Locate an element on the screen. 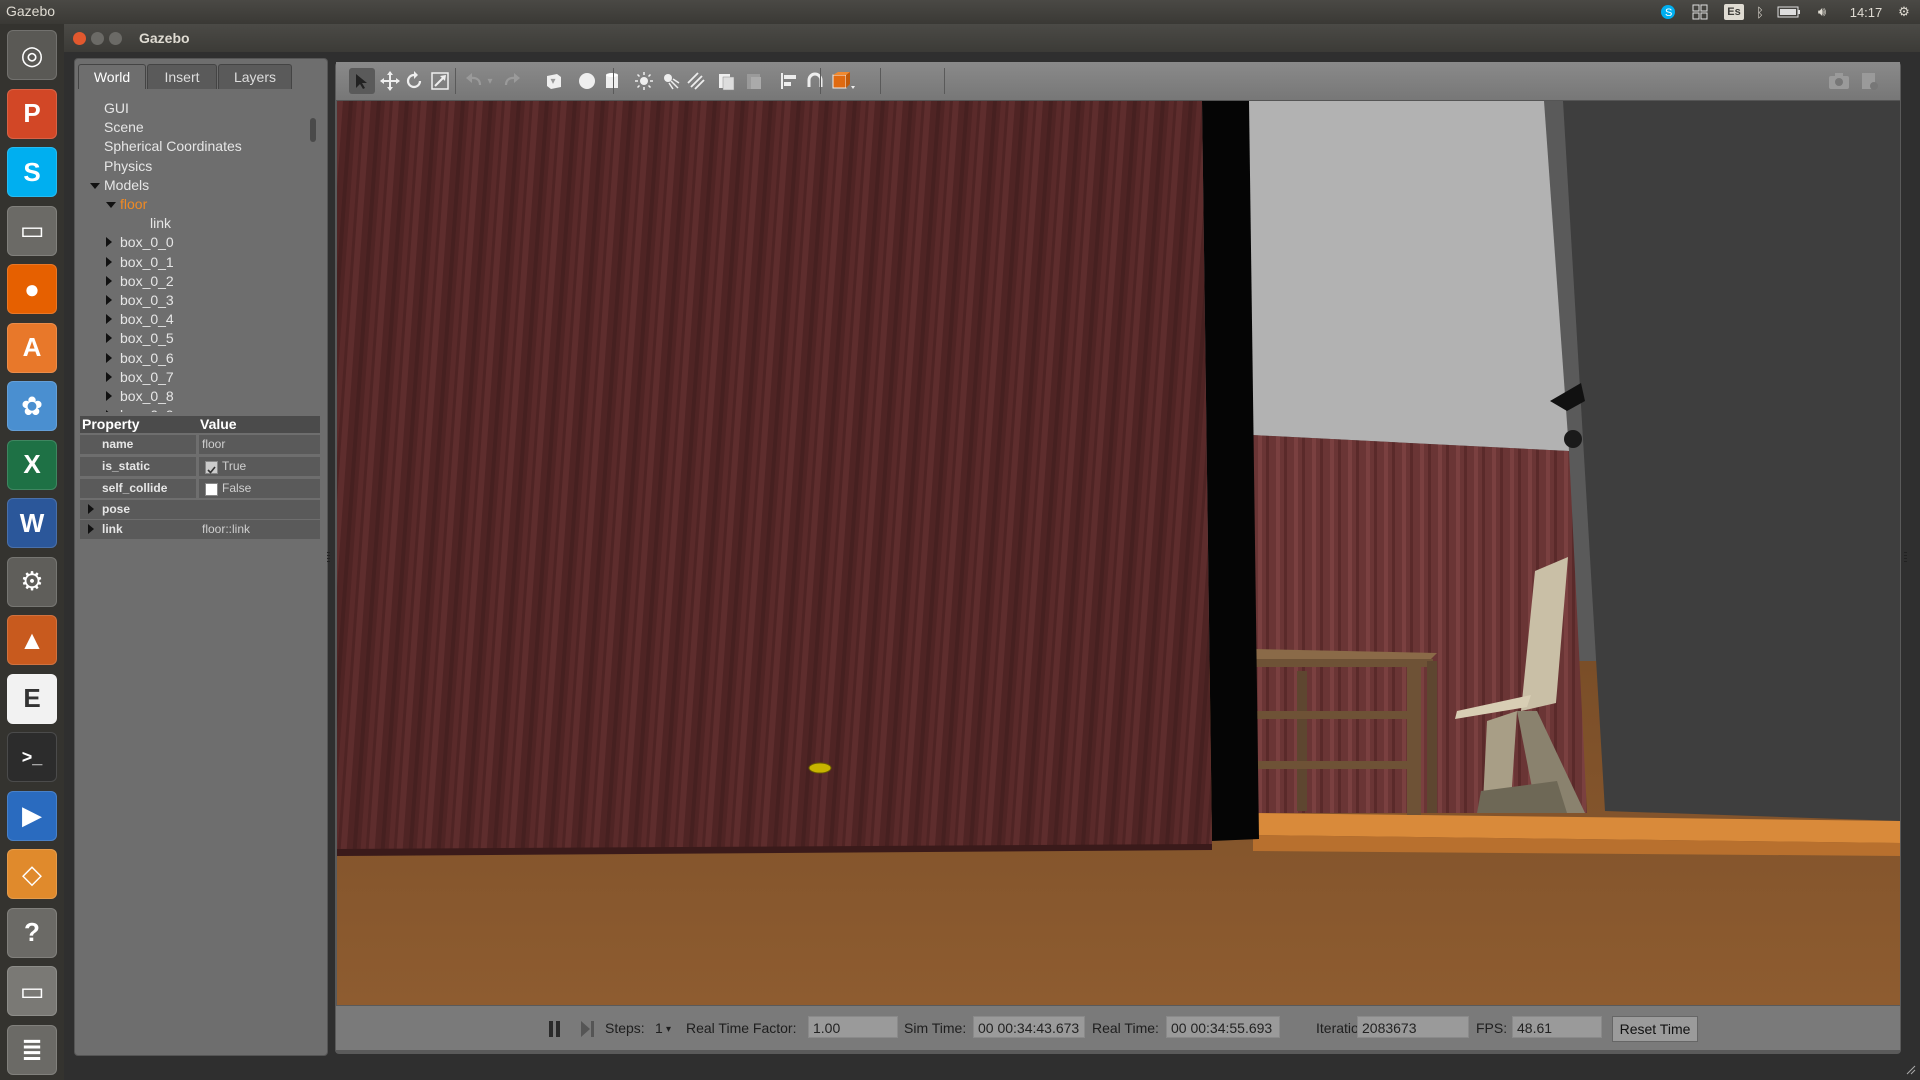  maximize-icon is located at coordinates (115, 38).